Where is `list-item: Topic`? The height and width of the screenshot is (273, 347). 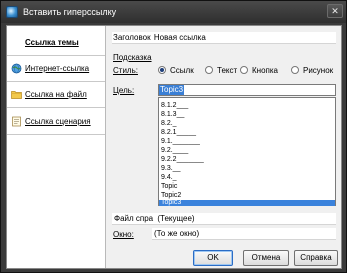
list-item: Topic is located at coordinates (247, 186).